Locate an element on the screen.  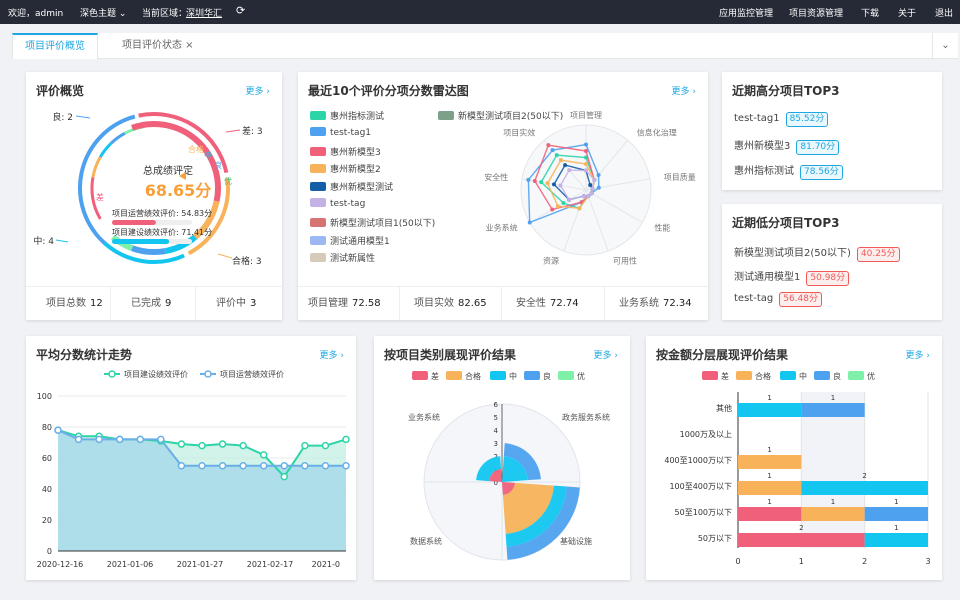
legend-label: 合格 is located at coordinates (763, 376).